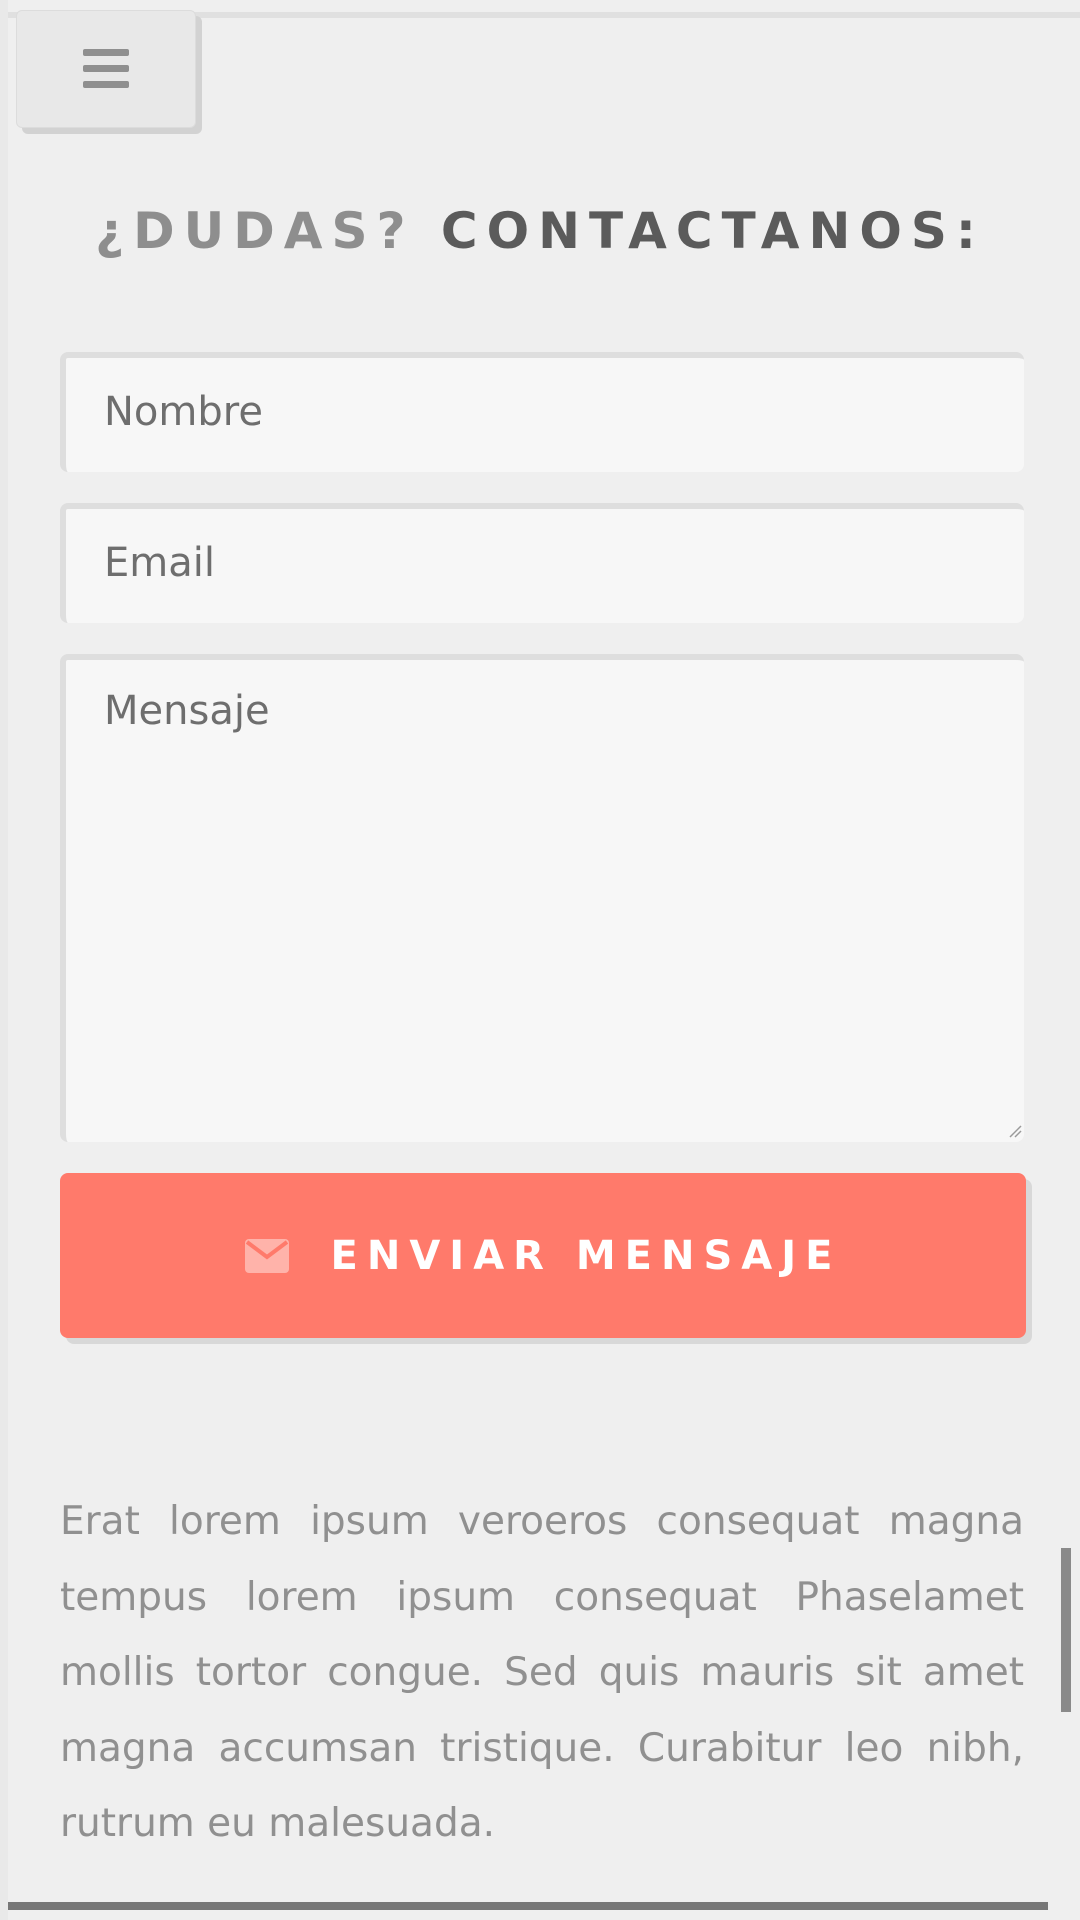 The width and height of the screenshot is (1080, 1920). Describe the element at coordinates (183, 412) in the screenshot. I see `name-placeholder: Nombre` at that location.